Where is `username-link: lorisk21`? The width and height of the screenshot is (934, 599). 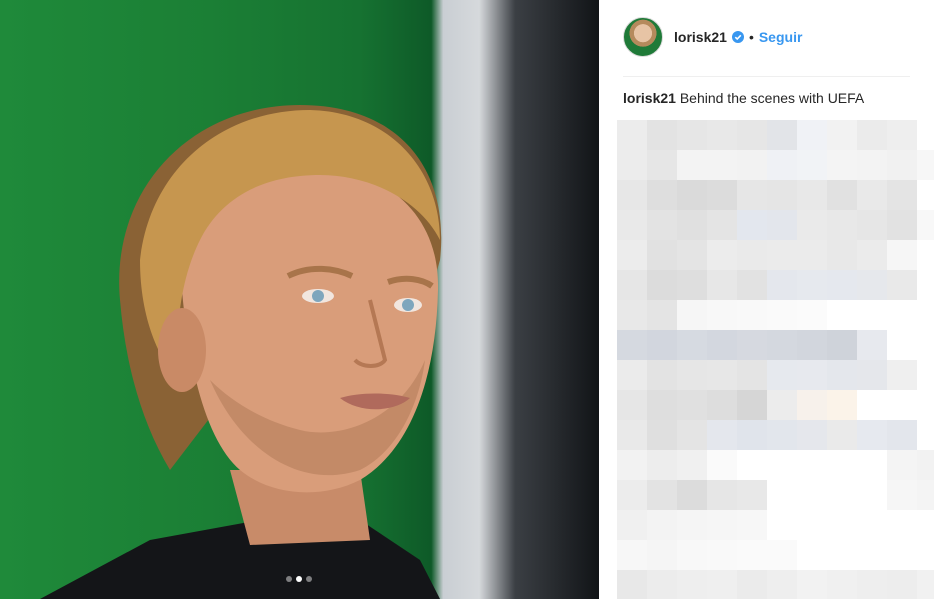 username-link: lorisk21 is located at coordinates (700, 37).